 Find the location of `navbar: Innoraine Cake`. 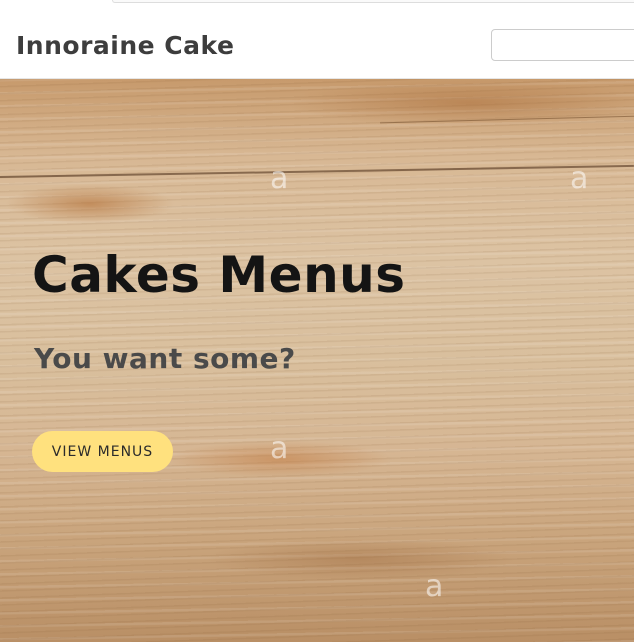

navbar: Innoraine Cake is located at coordinates (317, 43).